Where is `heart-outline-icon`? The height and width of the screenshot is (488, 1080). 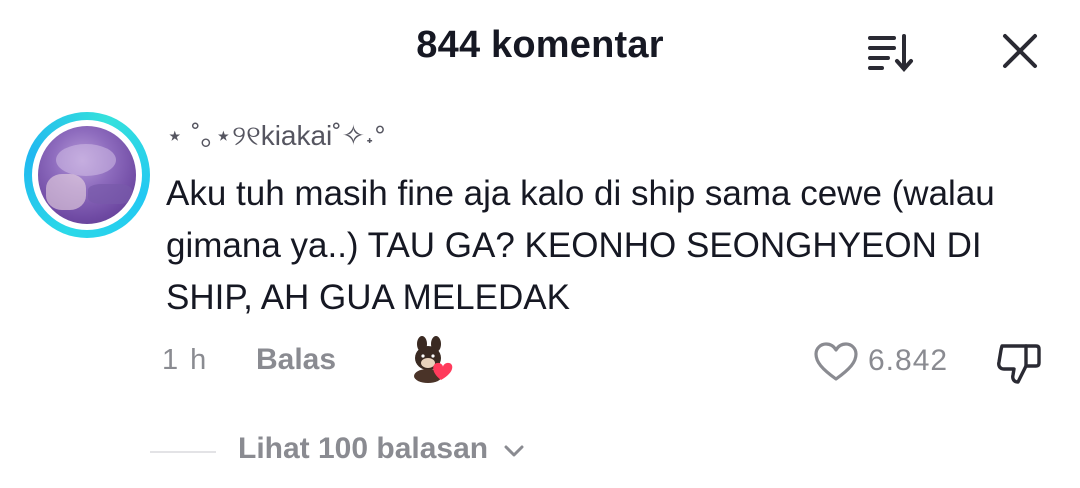
heart-outline-icon is located at coordinates (836, 361).